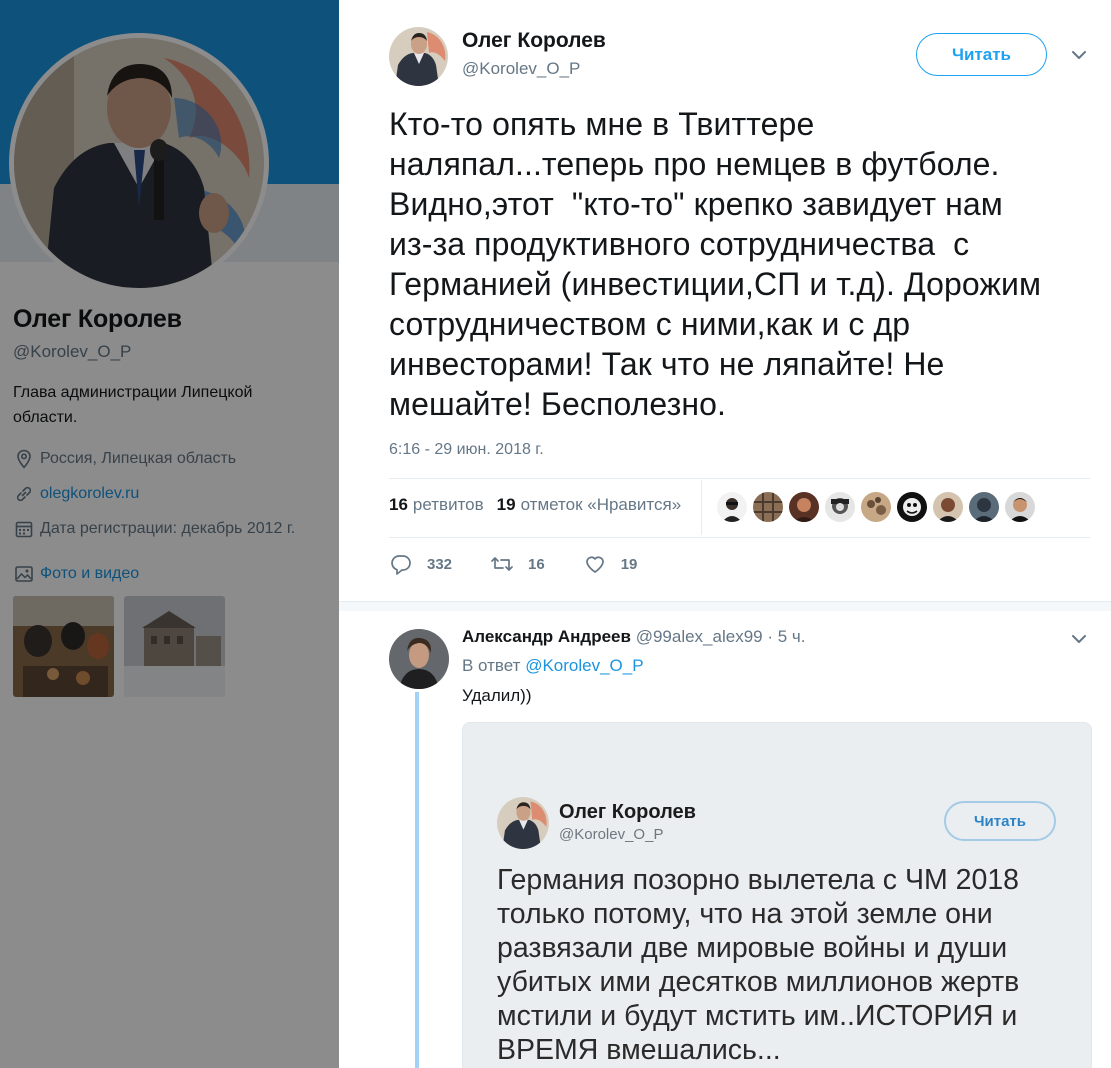 The image size is (1111, 1068). I want to click on like-count: 19, so click(629, 564).